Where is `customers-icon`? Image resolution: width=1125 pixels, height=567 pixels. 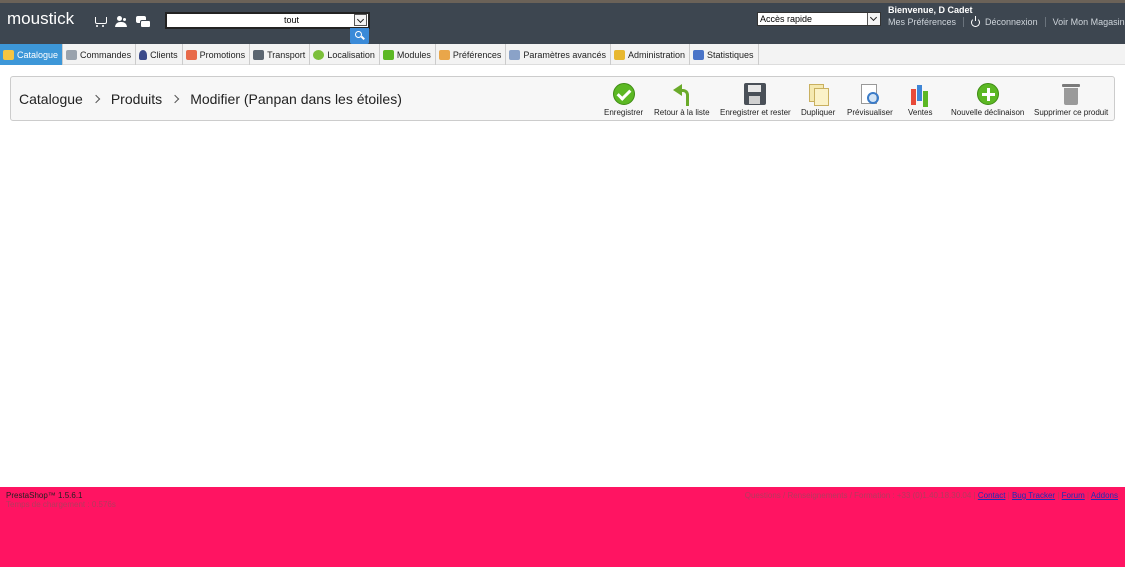 customers-icon is located at coordinates (121, 21).